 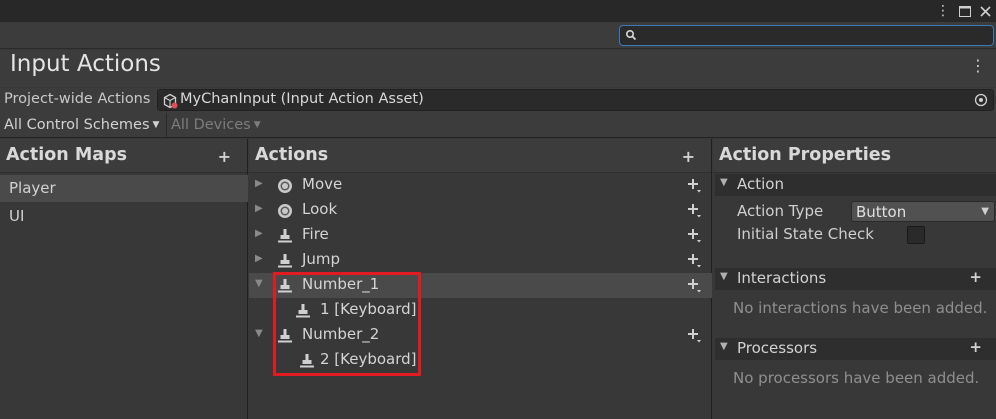 What do you see at coordinates (124, 216) in the screenshot?
I see `action-map-item-ui: UI` at bounding box center [124, 216].